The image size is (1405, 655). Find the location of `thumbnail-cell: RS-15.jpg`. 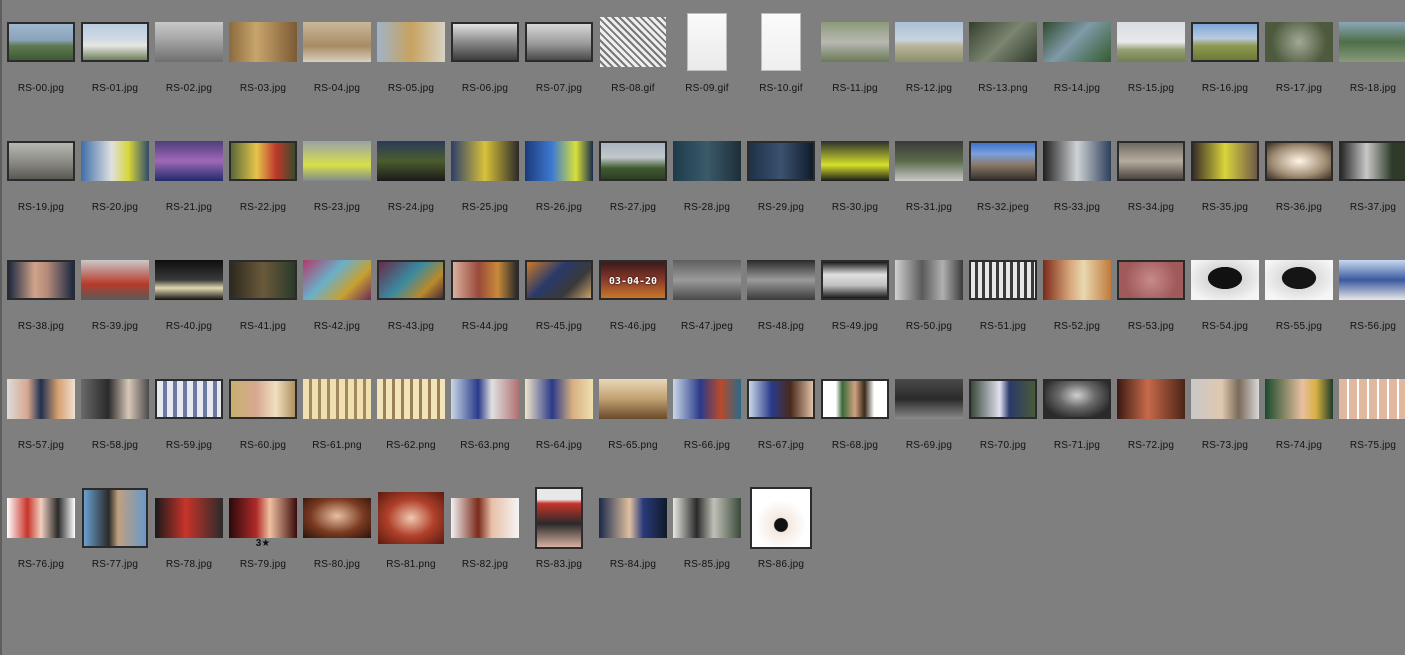

thumbnail-cell: RS-15.jpg is located at coordinates (1151, 61).